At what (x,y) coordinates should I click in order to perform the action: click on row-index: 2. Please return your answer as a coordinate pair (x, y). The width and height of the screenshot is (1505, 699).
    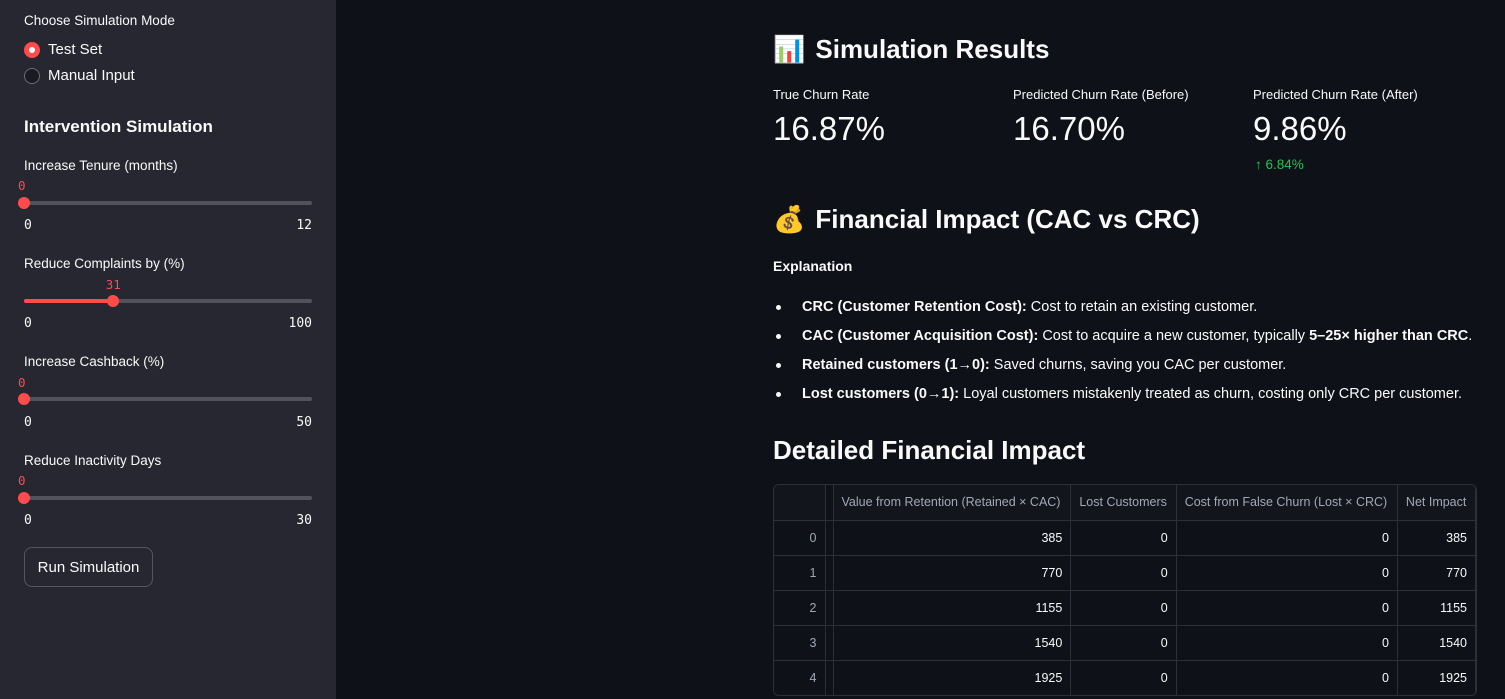
    Looking at the image, I should click on (800, 608).